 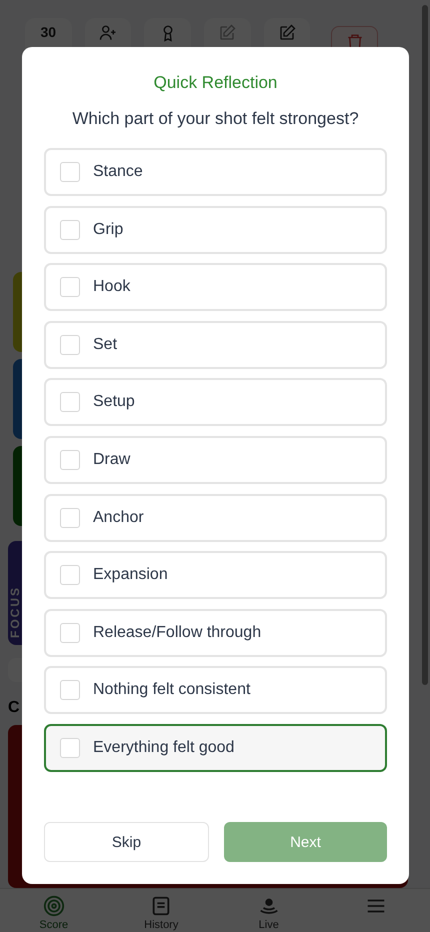 I want to click on option-item: Draw, so click(x=215, y=460).